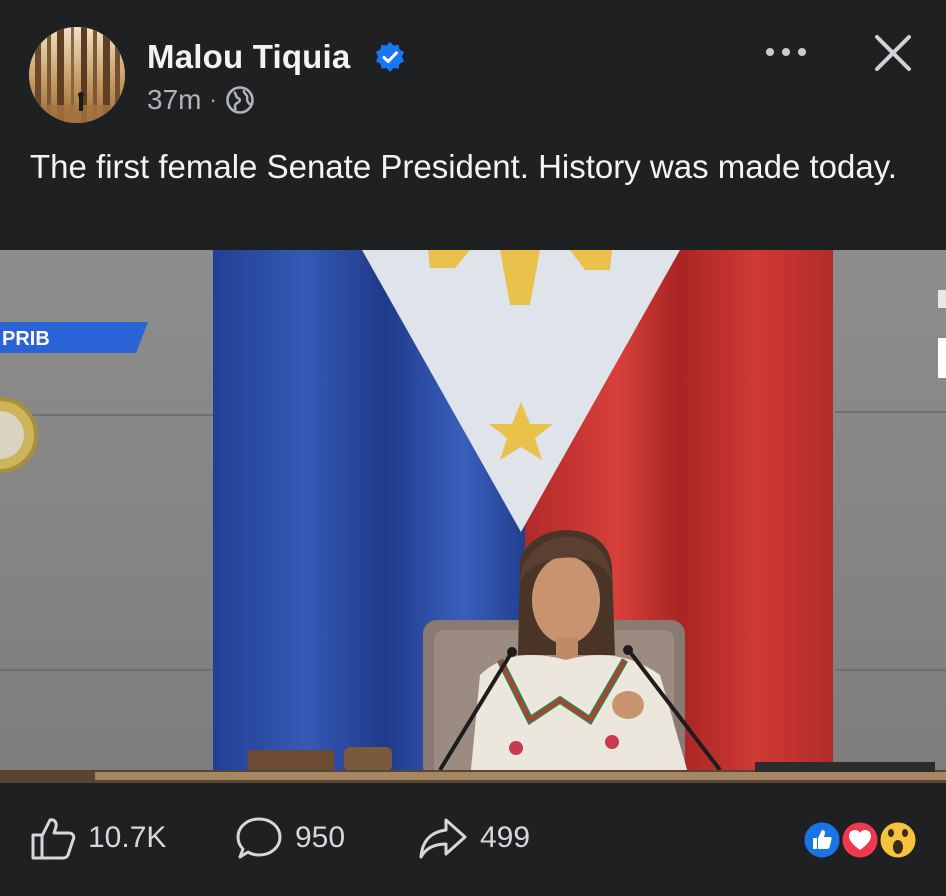 Image resolution: width=946 pixels, height=896 pixels. What do you see at coordinates (786, 52) in the screenshot?
I see `more-options-icon` at bounding box center [786, 52].